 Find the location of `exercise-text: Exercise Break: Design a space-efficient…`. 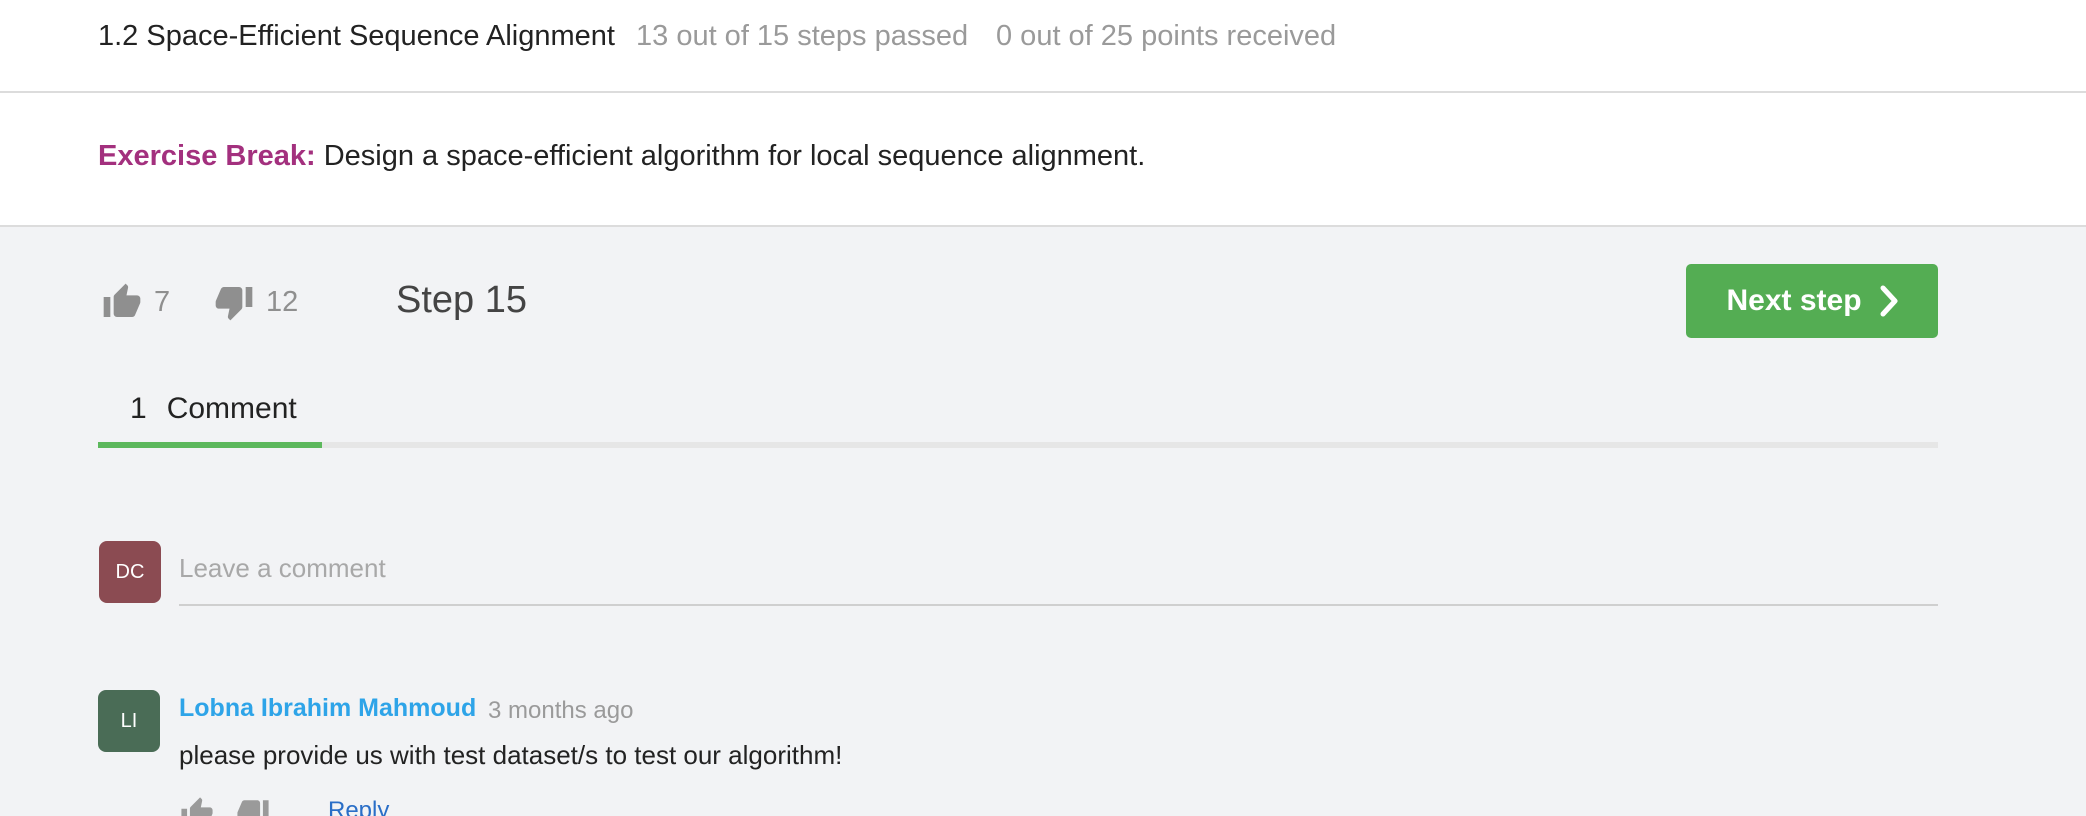

exercise-text: Exercise Break: Design a space-efficient… is located at coordinates (621, 156).